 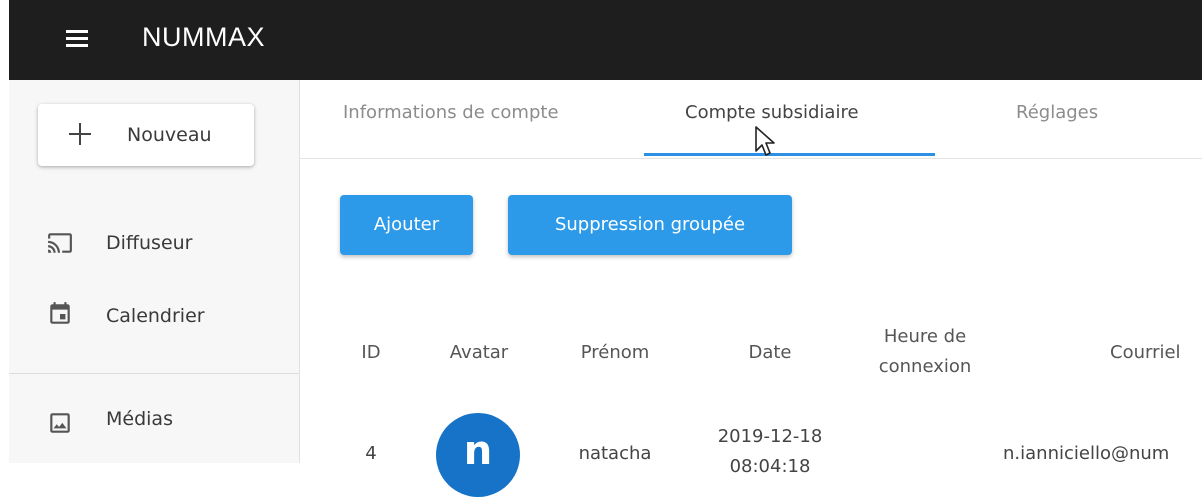 I want to click on row-id: 4, so click(x=371, y=453).